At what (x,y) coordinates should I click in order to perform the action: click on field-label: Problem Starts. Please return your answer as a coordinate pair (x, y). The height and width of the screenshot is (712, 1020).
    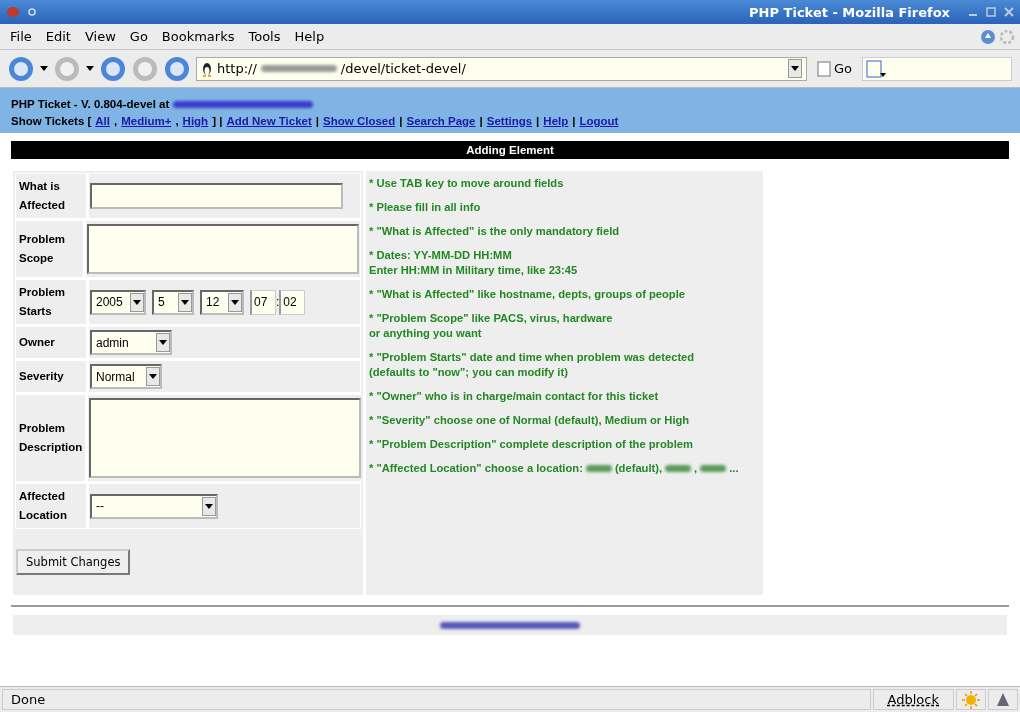
    Looking at the image, I should click on (51, 302).